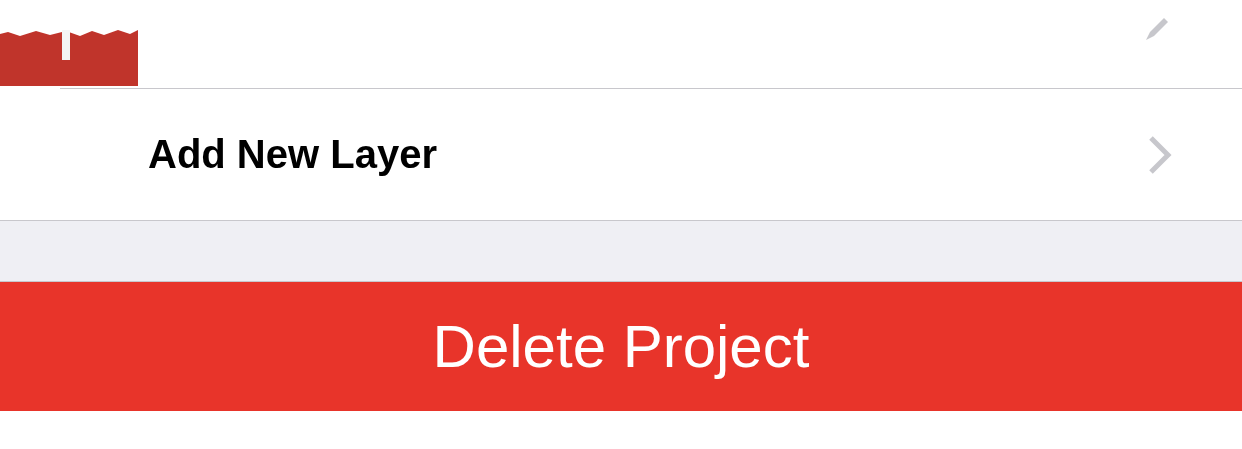  I want to click on chevron-icon, so click(1160, 154).